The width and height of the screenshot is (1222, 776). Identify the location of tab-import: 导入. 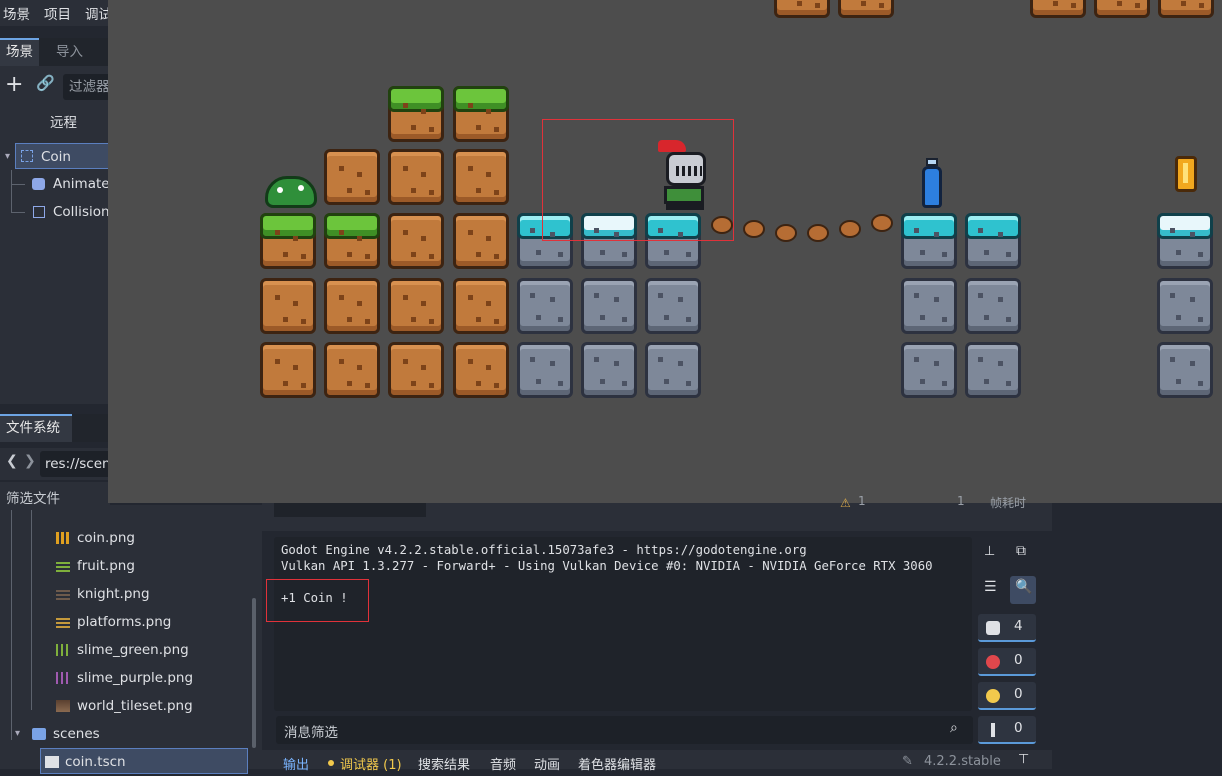
(69, 52).